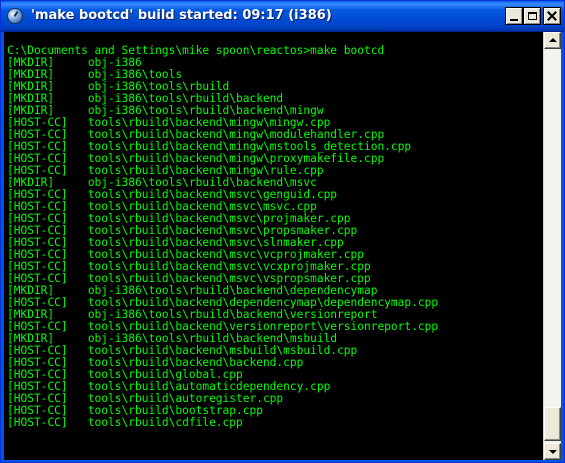 Image resolution: width=565 pixels, height=463 pixels. I want to click on scroll-down-arrow-icon, so click(553, 452).